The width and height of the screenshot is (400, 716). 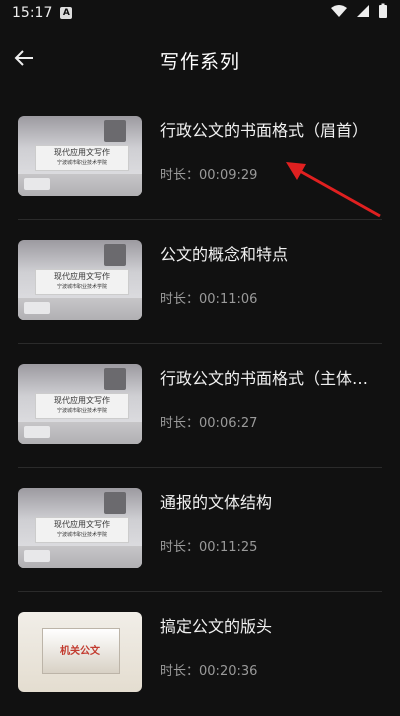 I want to click on app-header: 写作系列, so click(x=200, y=60).